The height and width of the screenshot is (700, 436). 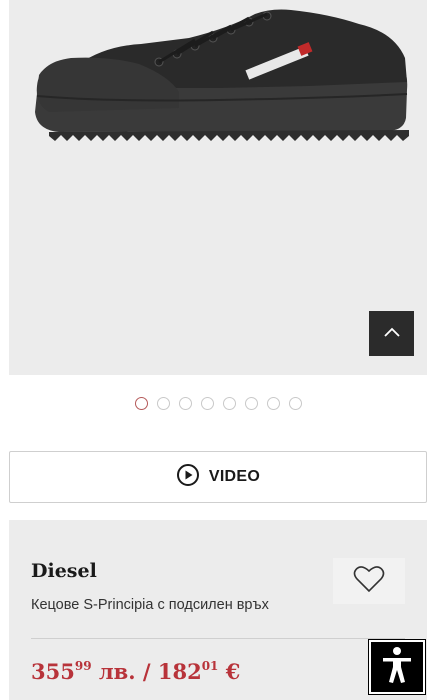 What do you see at coordinates (210, 666) in the screenshot?
I see `price-eur-dec: 01` at bounding box center [210, 666].